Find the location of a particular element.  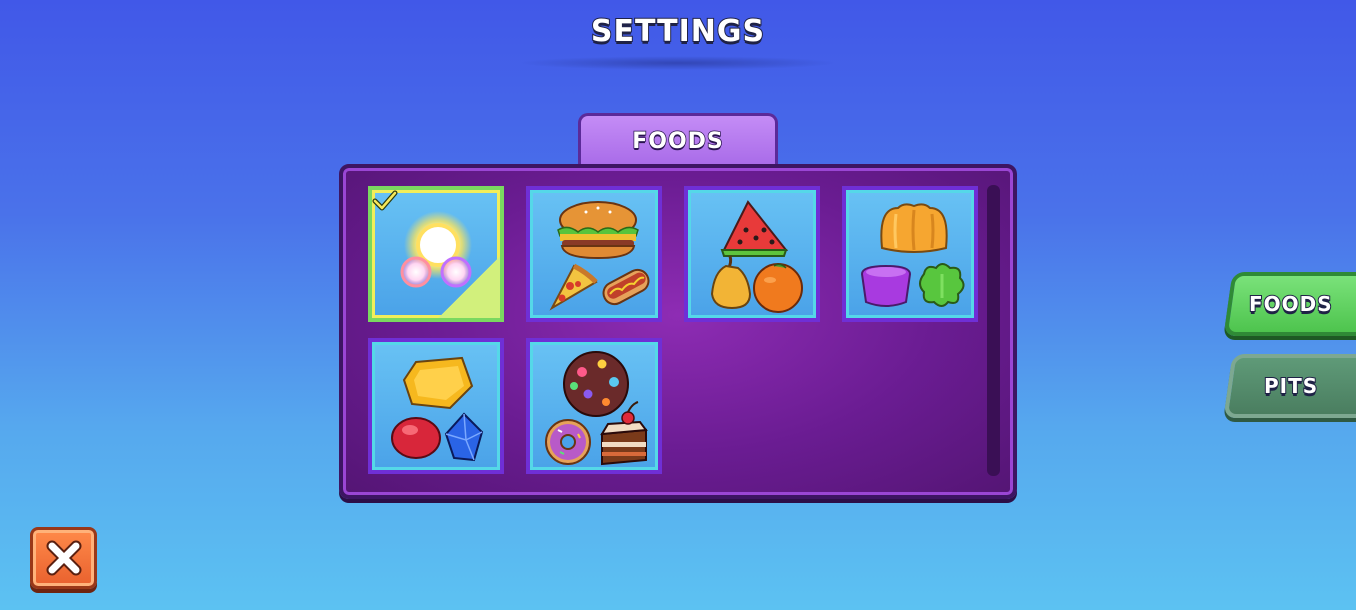

cookie-donut-cake-icon is located at coordinates (596, 408).